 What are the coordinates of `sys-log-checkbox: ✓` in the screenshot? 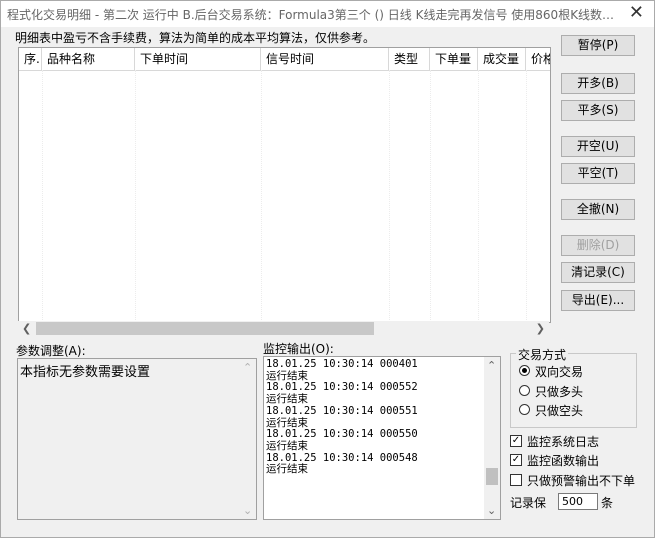 It's located at (516, 441).